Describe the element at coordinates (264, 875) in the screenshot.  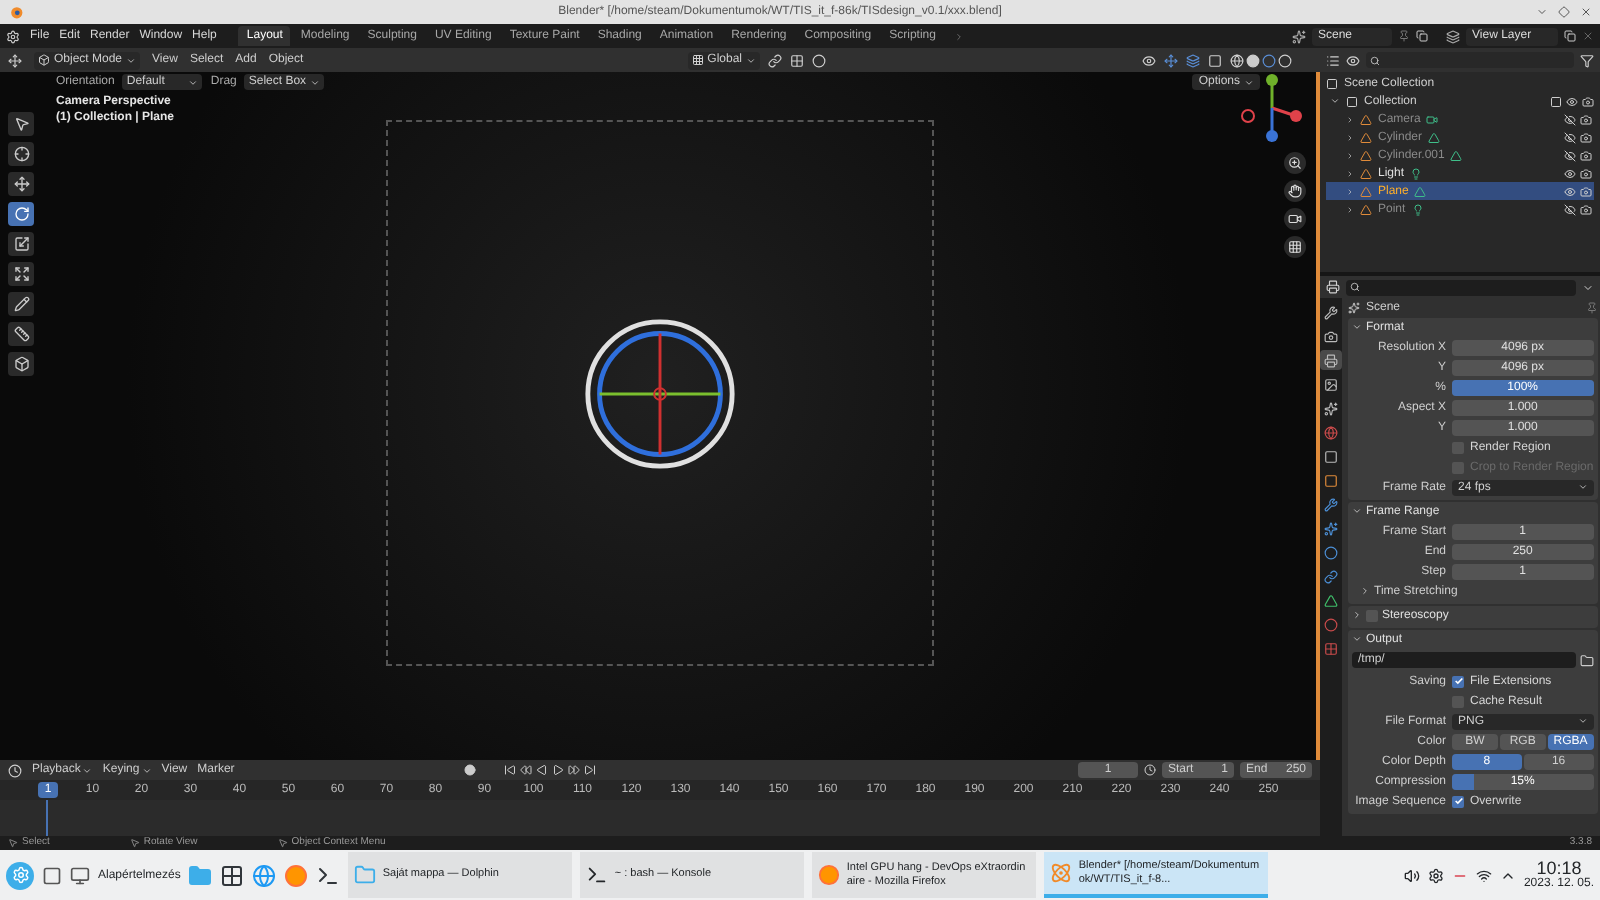
I see `globe-icon` at that location.